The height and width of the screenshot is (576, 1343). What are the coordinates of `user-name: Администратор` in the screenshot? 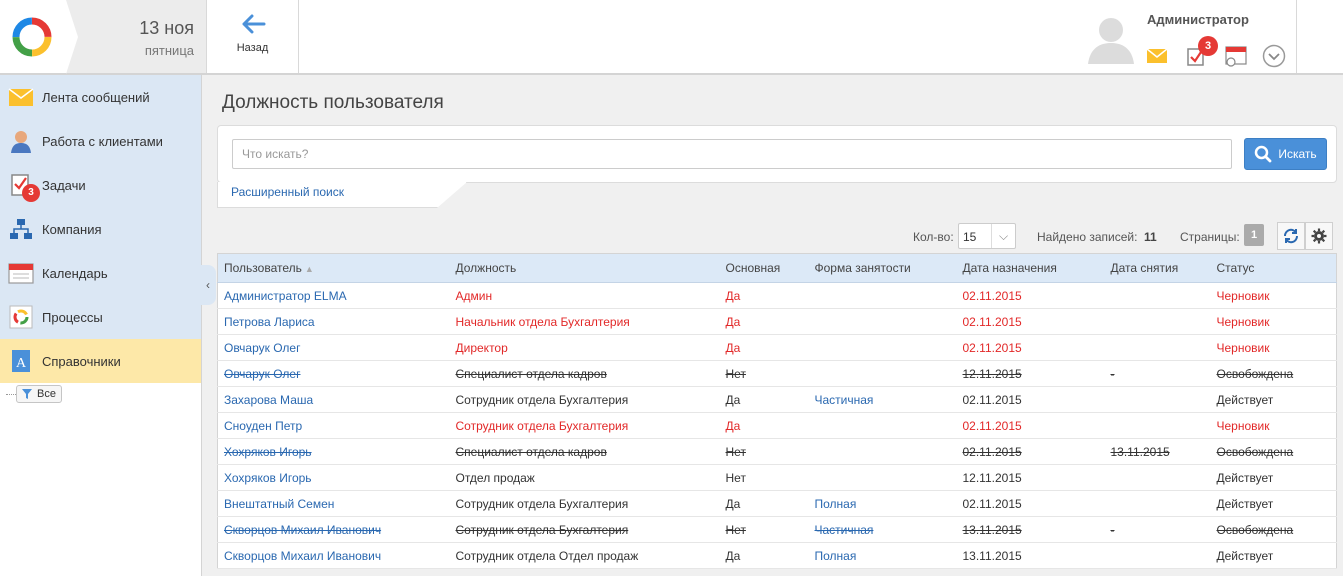 It's located at (1198, 19).